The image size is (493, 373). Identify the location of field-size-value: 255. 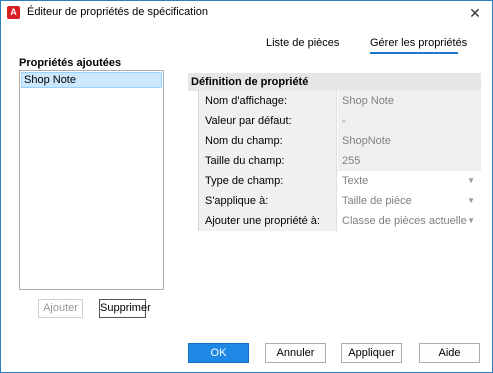
(409, 161).